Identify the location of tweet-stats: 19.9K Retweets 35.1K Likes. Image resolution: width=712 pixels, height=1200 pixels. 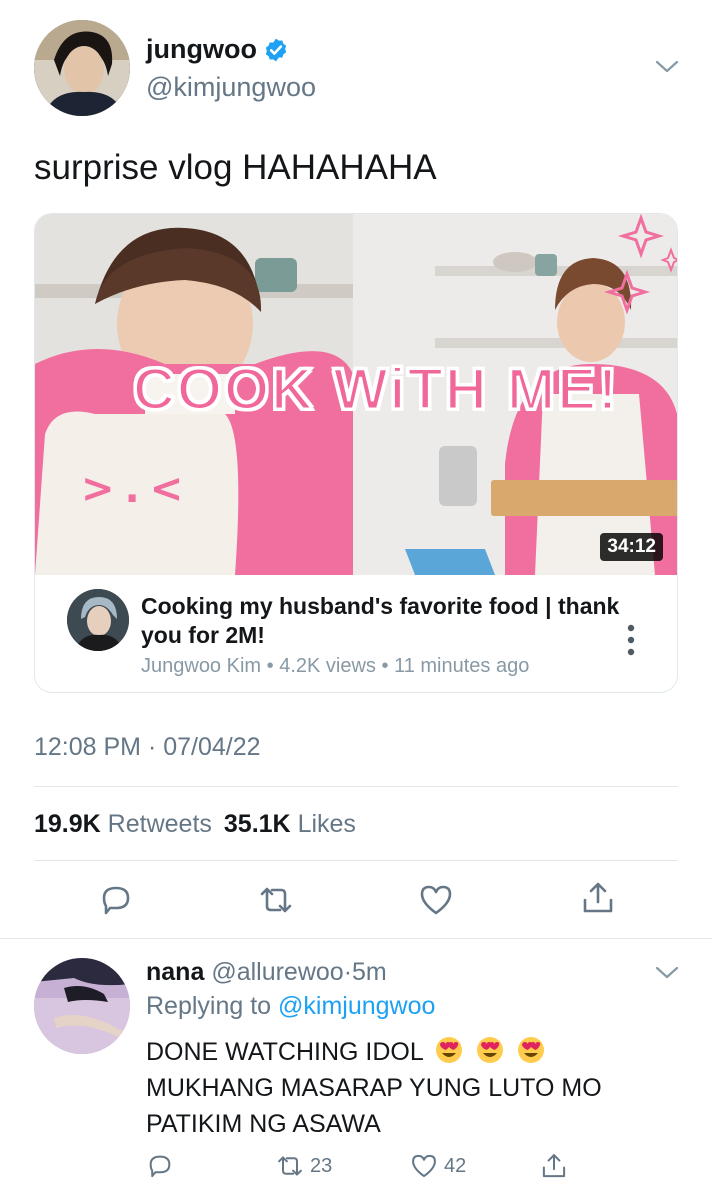
(195, 824).